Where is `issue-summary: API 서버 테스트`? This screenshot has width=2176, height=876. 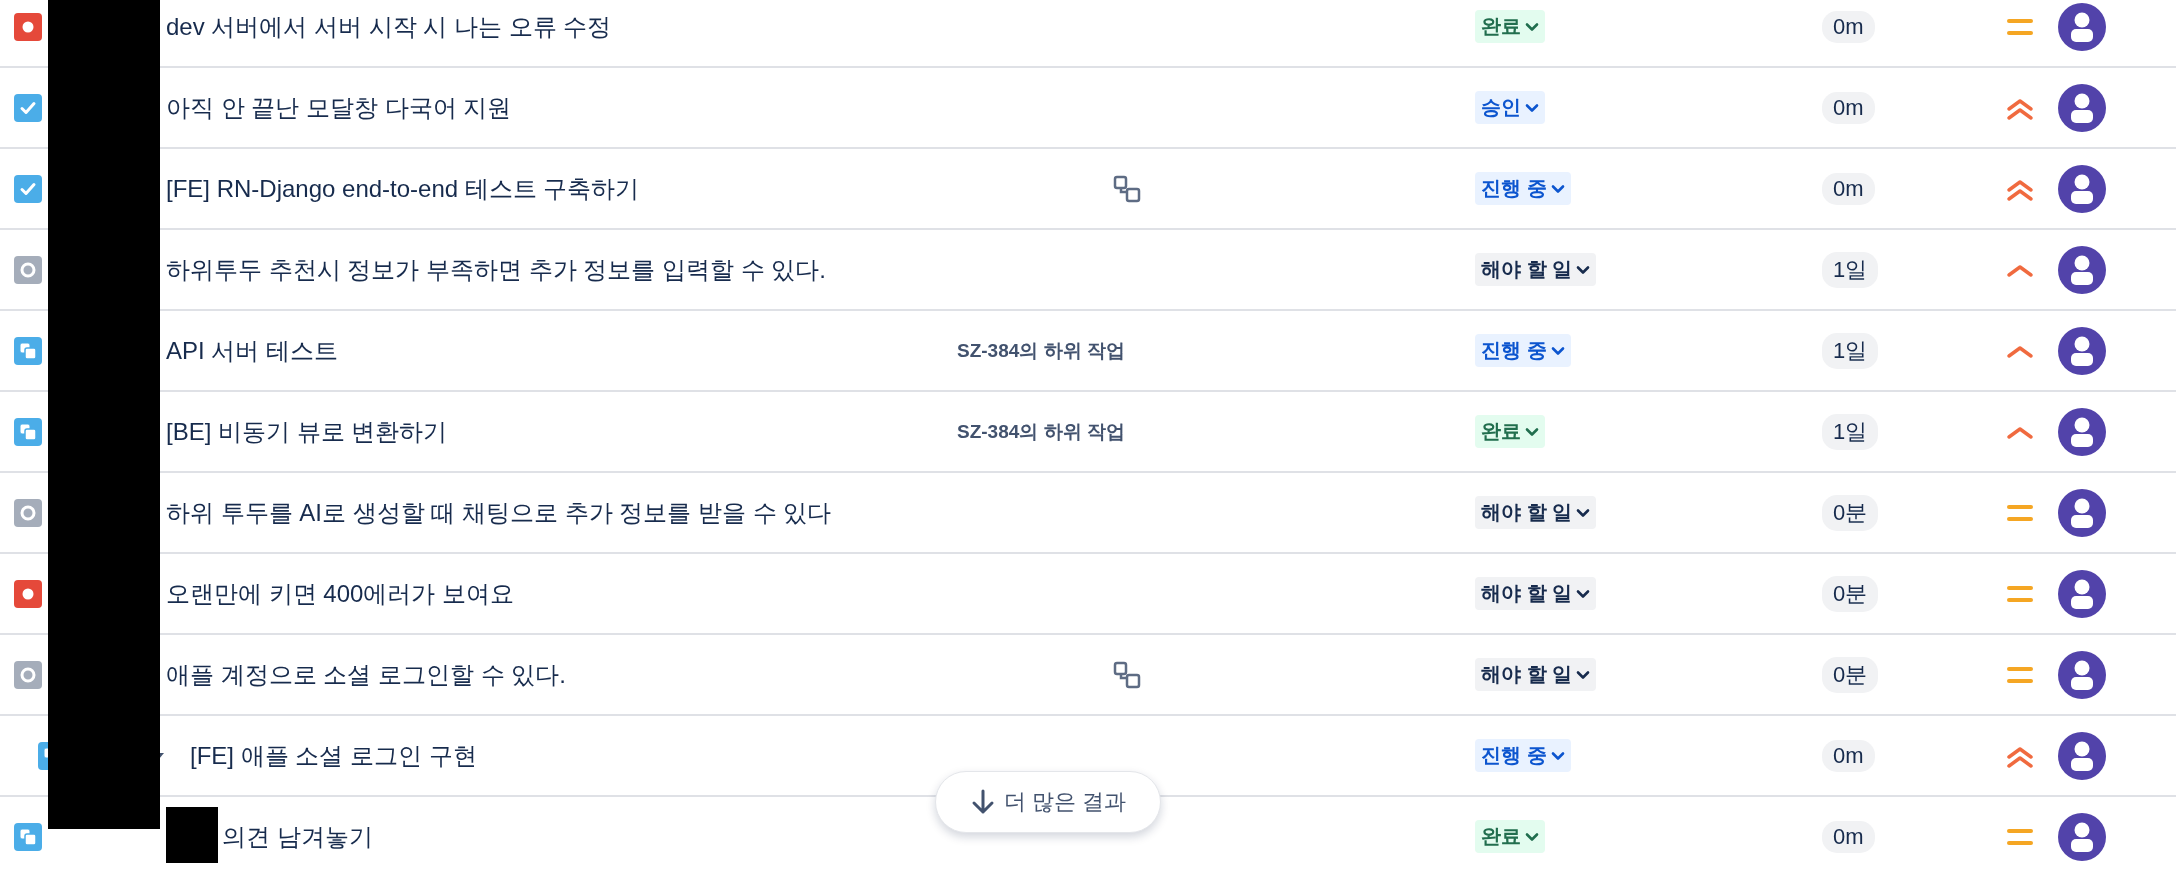
issue-summary: API 서버 테스트 is located at coordinates (252, 350).